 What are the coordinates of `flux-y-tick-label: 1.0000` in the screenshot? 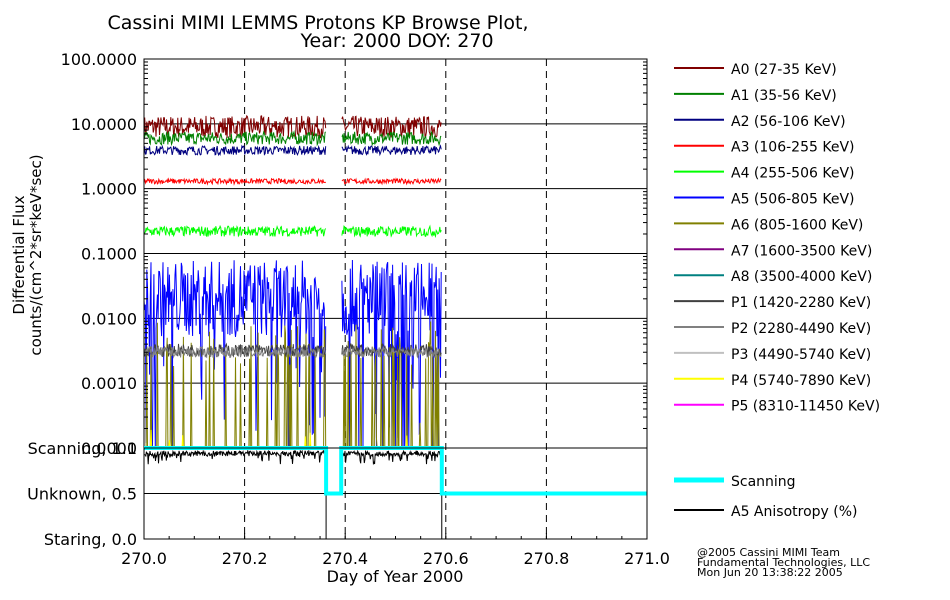 It's located at (109, 189).